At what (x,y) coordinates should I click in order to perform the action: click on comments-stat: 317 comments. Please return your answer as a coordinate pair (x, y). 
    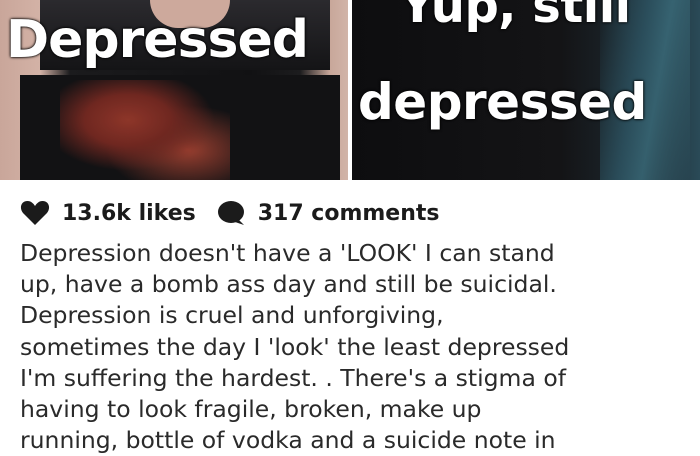
    Looking at the image, I should click on (328, 213).